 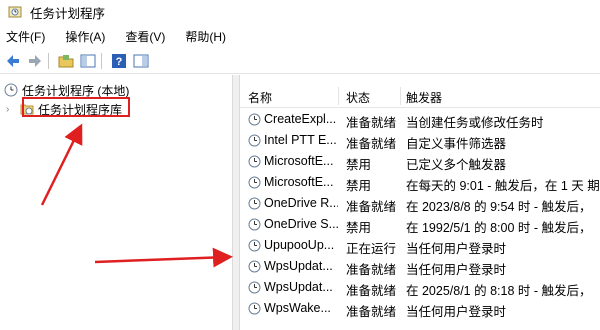 I want to click on back-button, so click(x=13, y=61).